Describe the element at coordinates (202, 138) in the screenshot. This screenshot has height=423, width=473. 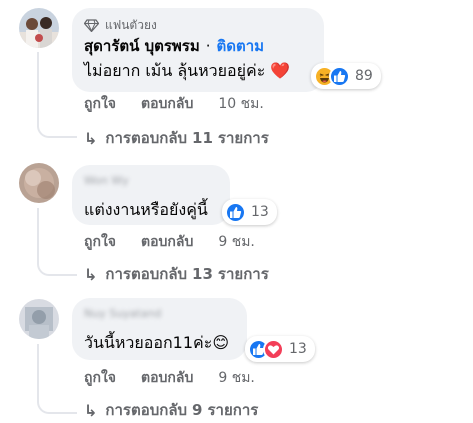
I see `replies-count: 11` at that location.